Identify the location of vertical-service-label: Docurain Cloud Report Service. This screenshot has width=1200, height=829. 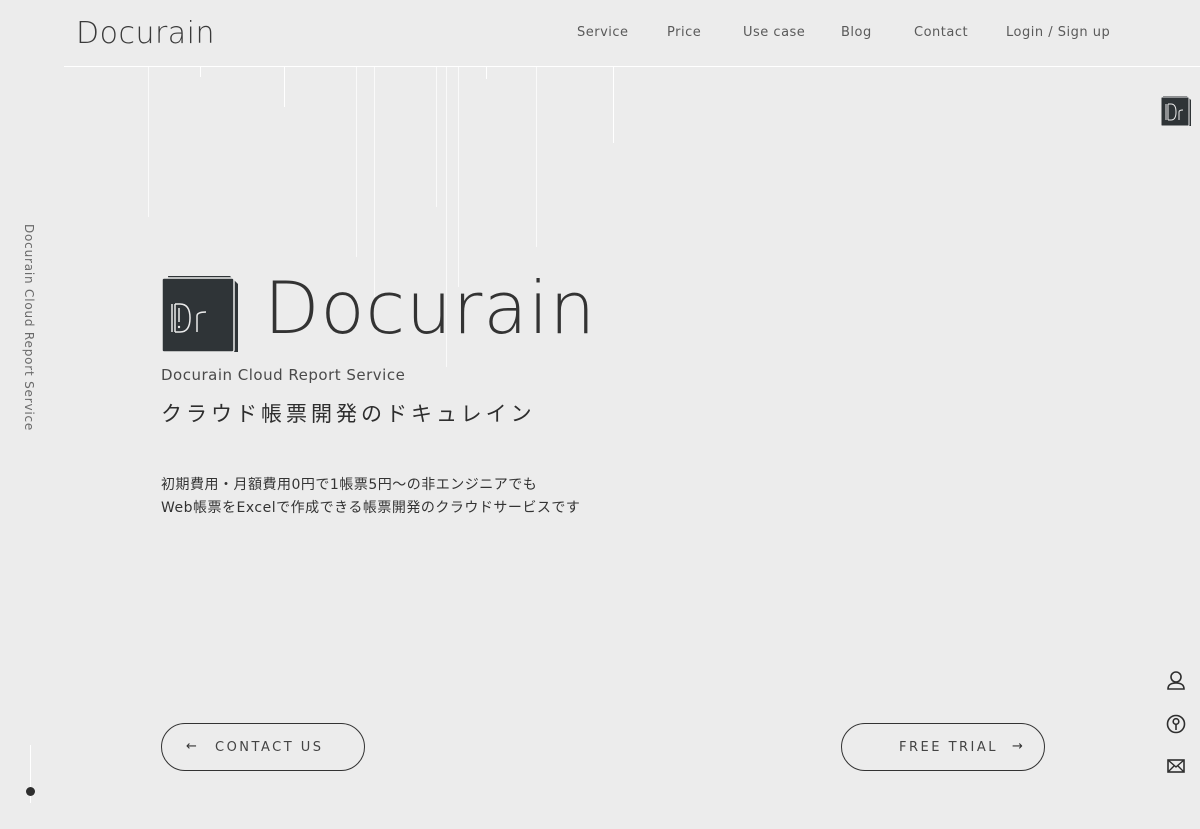
(29, 328).